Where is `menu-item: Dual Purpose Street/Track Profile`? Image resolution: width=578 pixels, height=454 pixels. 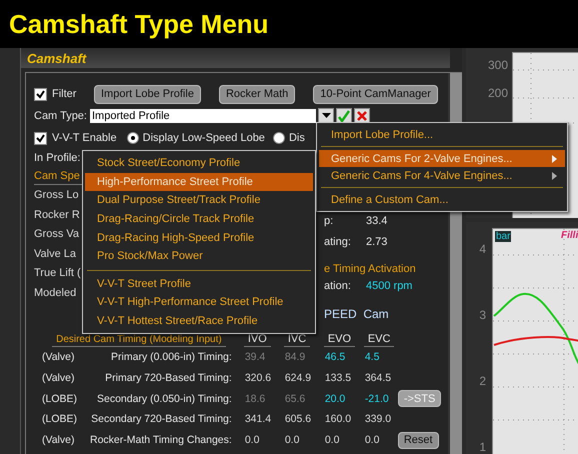
menu-item: Dual Purpose Street/Track Profile is located at coordinates (199, 200).